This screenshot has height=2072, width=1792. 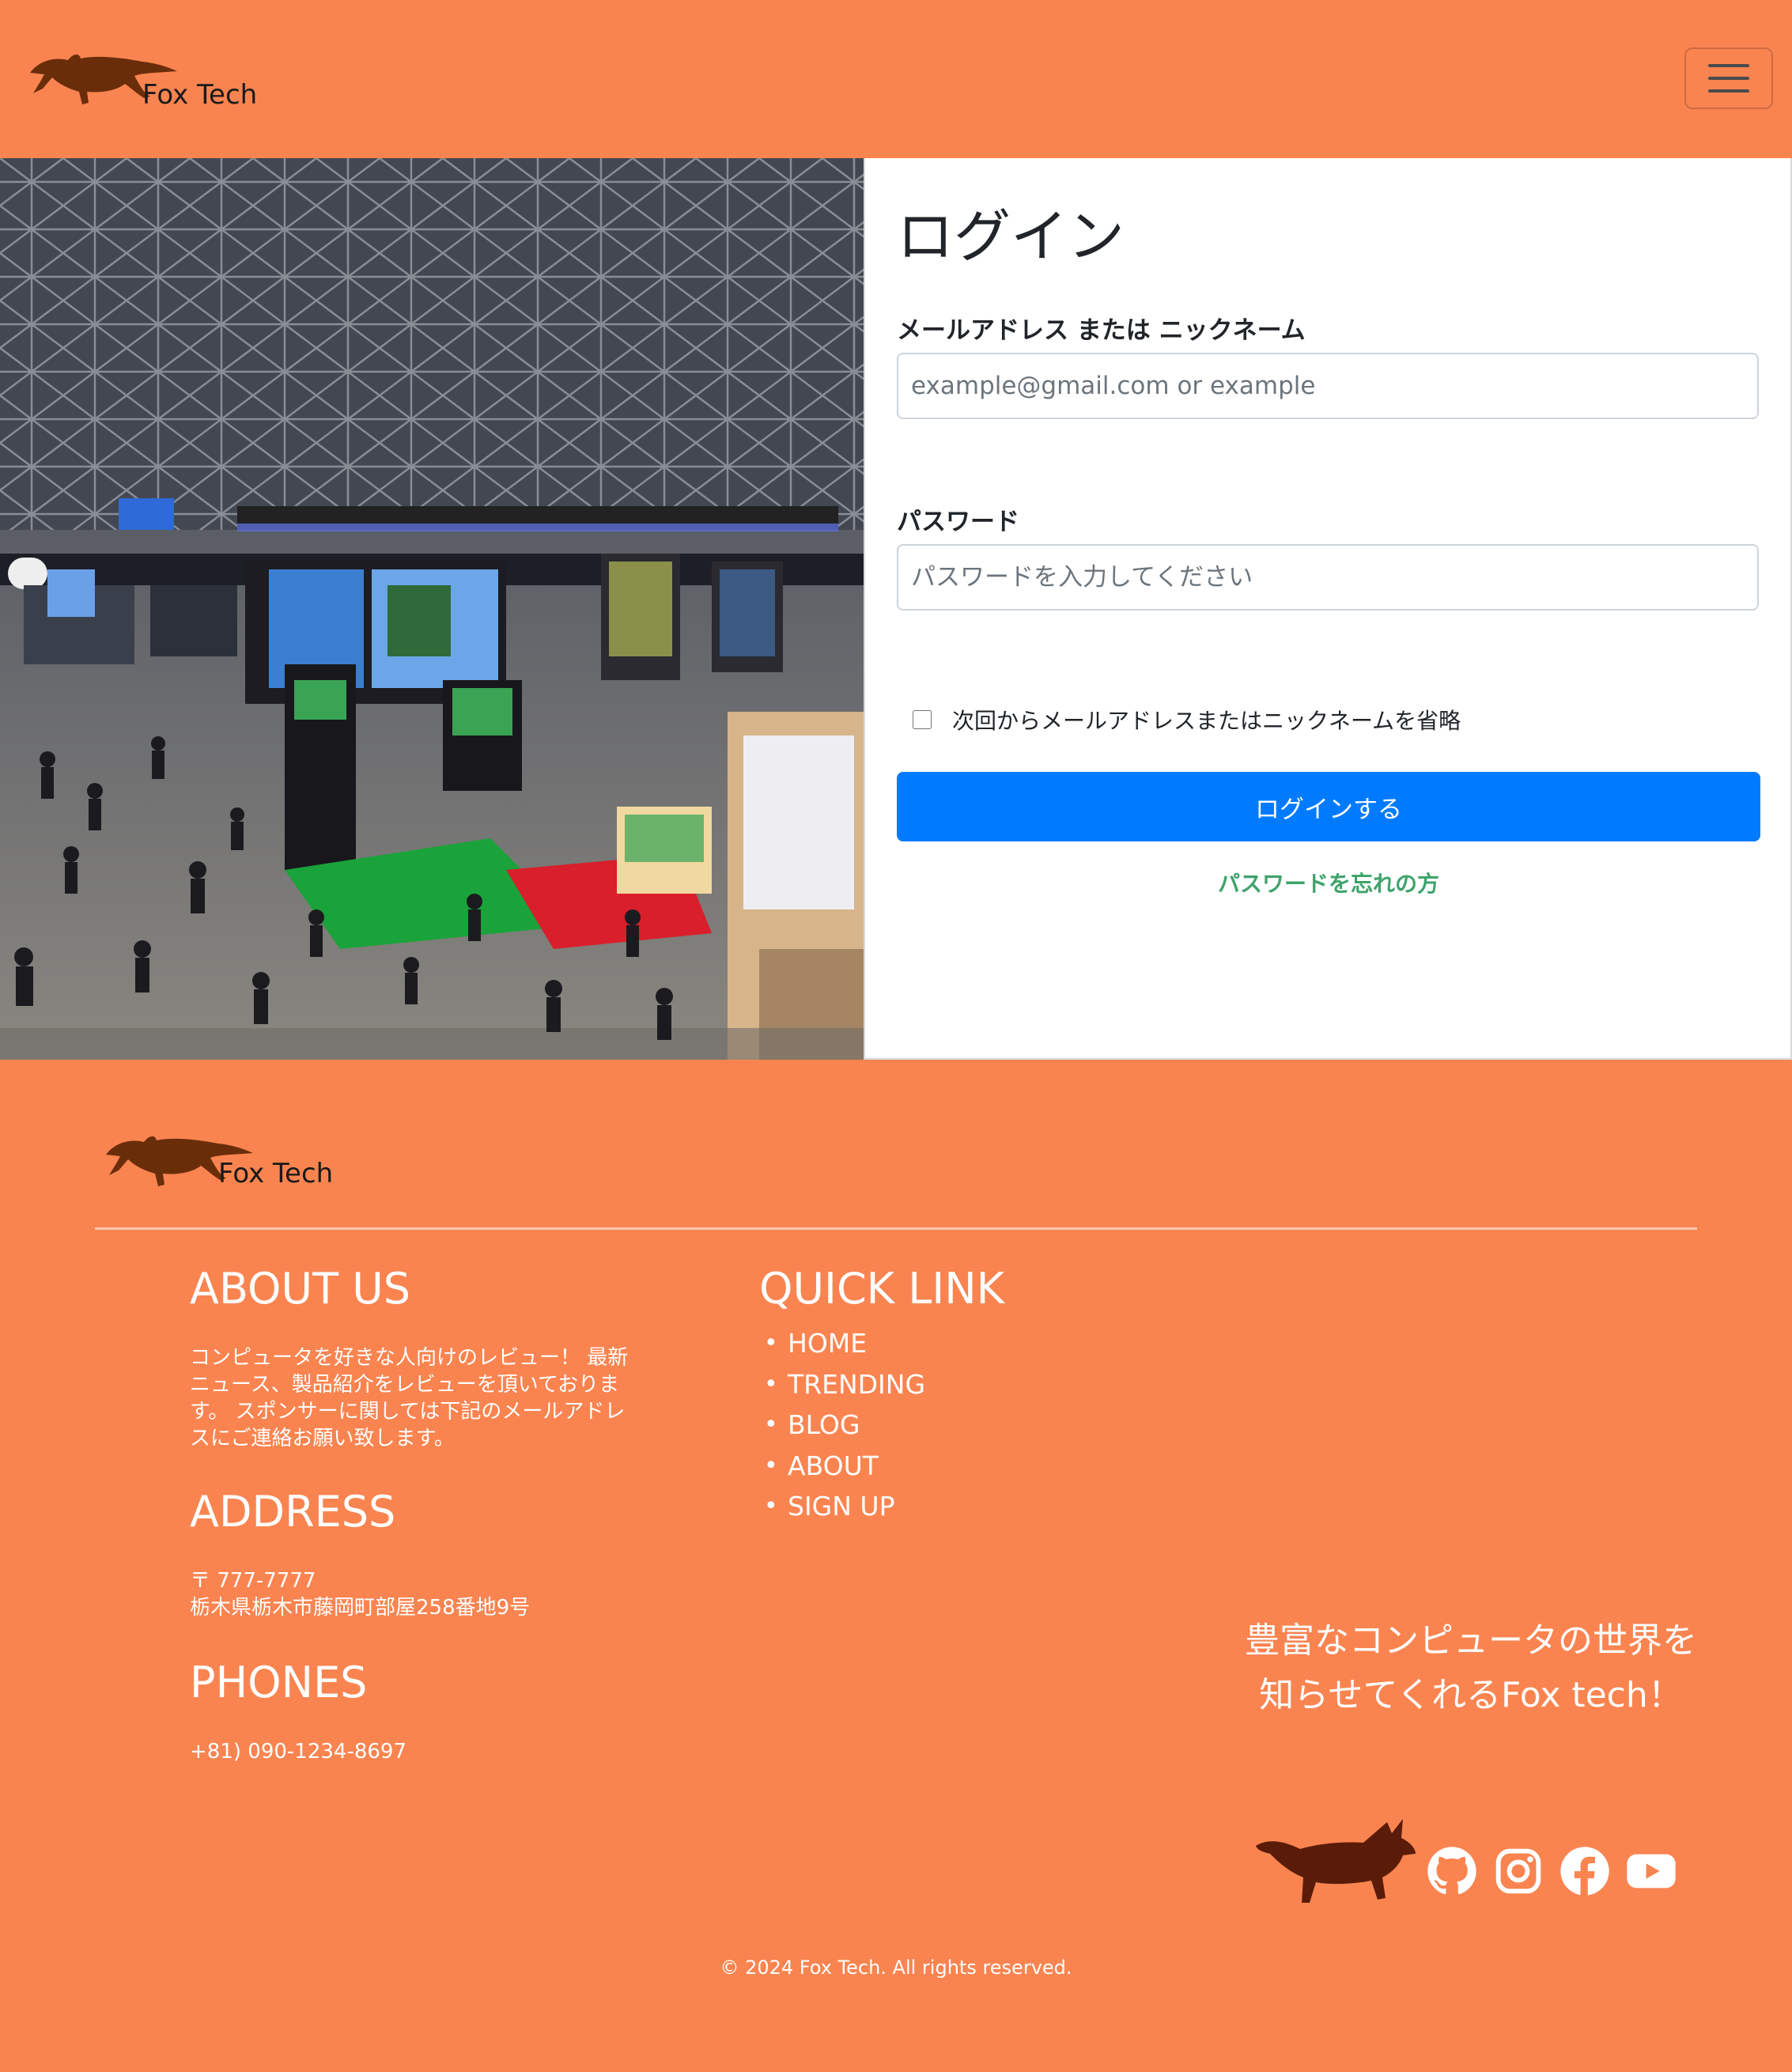 I want to click on email-label: メールアドレス または ニックネーム, so click(x=1102, y=330).